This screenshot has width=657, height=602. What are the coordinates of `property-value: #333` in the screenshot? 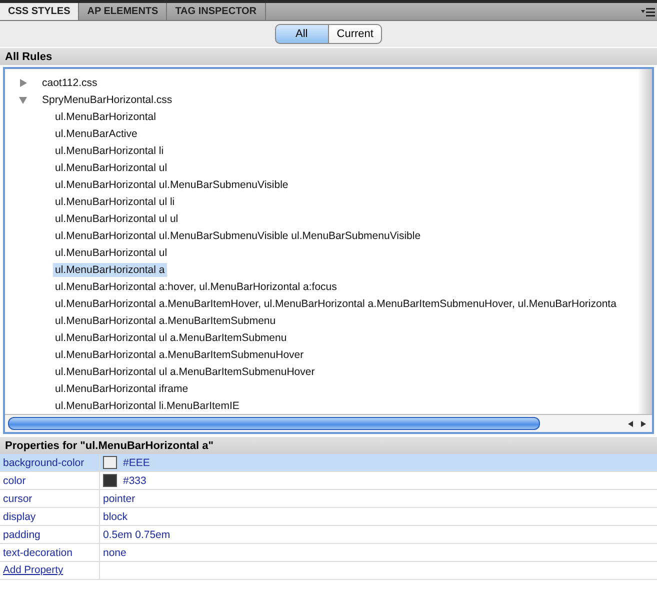 It's located at (134, 480).